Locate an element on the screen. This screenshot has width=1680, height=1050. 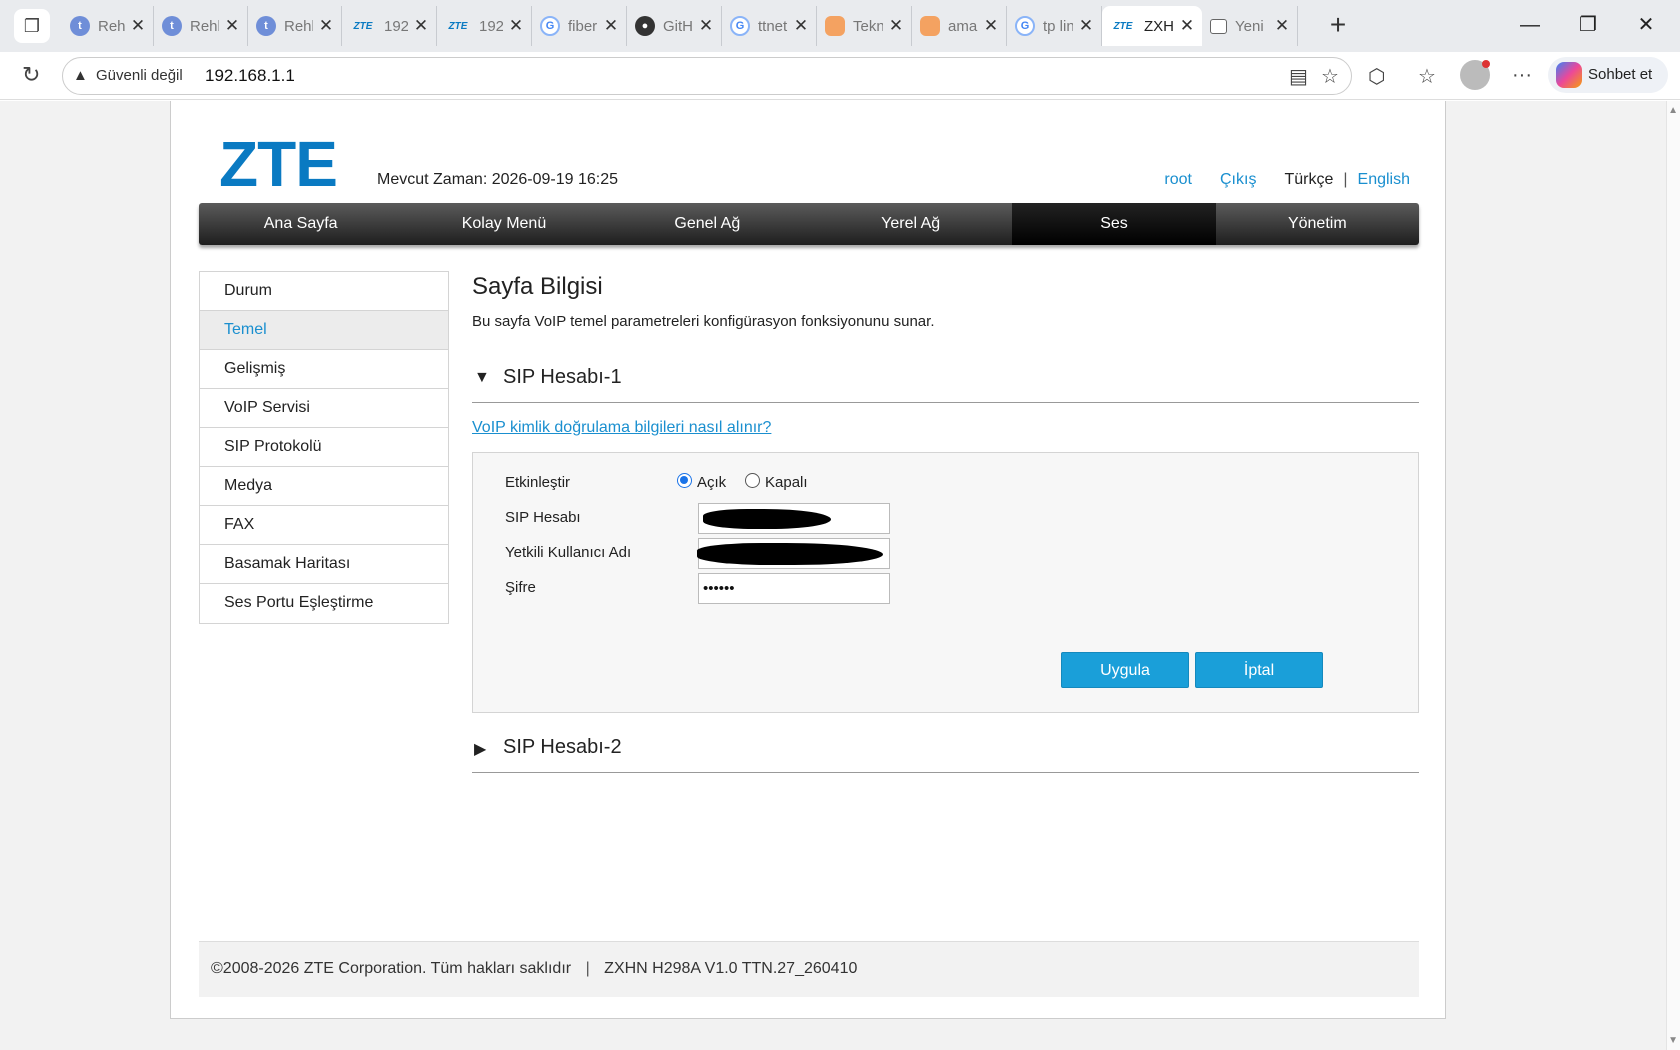
redaction-mark is located at coordinates (767, 519).